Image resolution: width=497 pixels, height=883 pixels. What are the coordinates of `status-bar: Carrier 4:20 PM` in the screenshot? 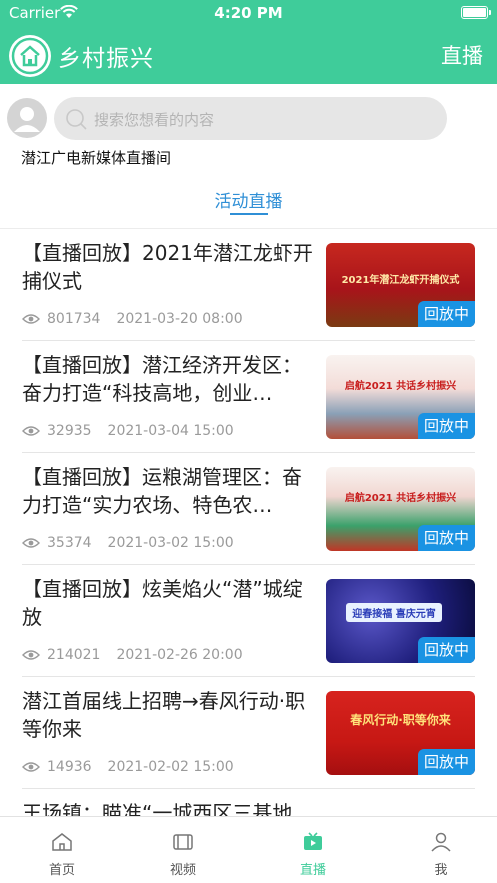 It's located at (248, 13).